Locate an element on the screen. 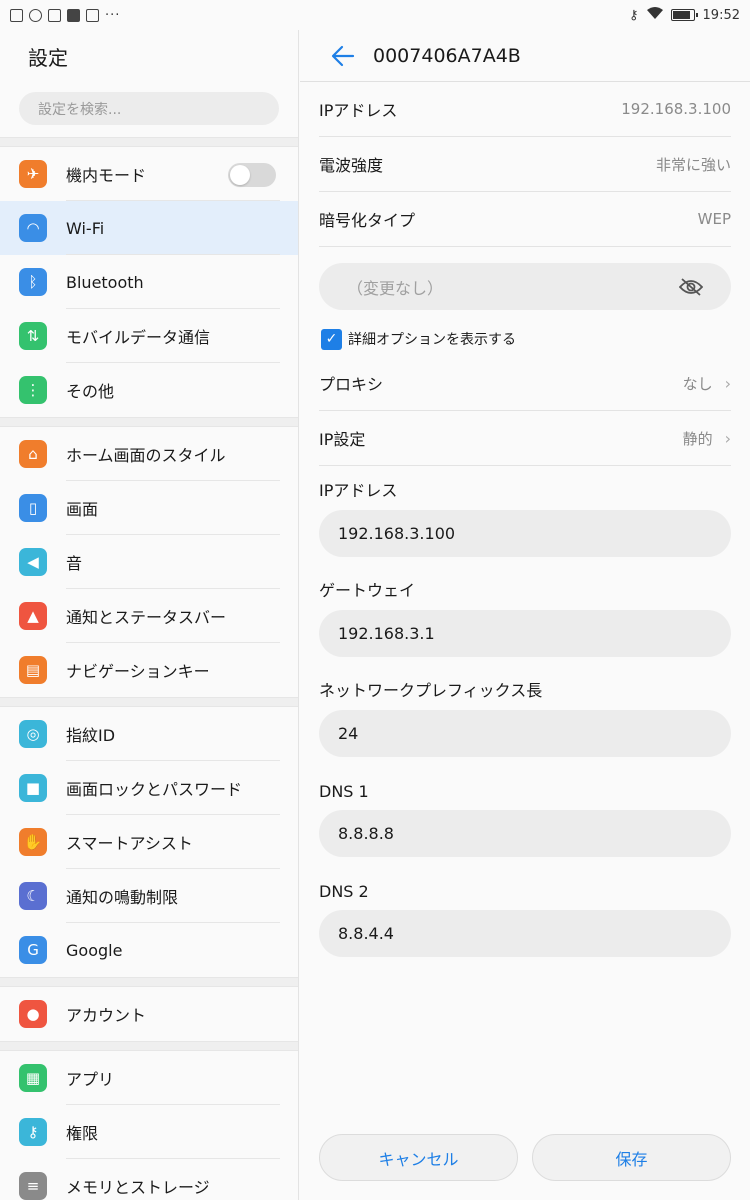 This screenshot has height=1200, width=750. password-placeholder: （変更なし） is located at coordinates (395, 288).